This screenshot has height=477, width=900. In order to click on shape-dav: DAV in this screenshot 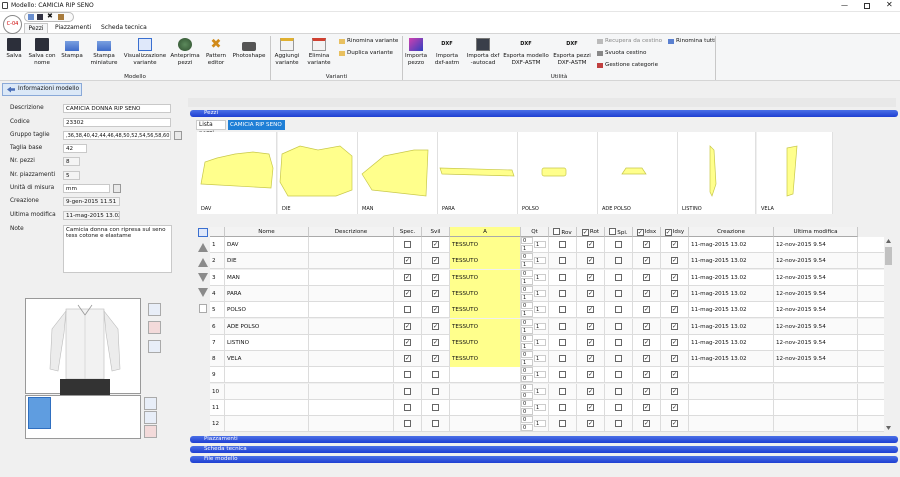, I will do `click(237, 173)`.